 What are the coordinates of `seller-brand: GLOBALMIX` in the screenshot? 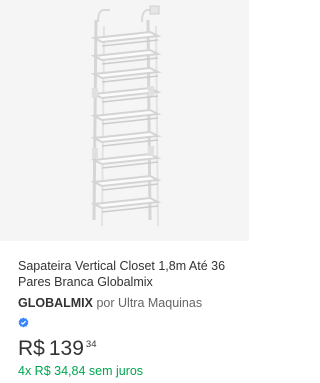 It's located at (55, 303).